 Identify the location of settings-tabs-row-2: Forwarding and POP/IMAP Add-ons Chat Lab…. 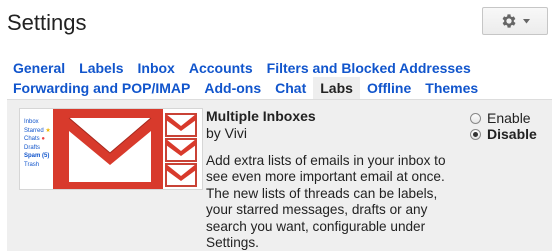
(242, 88).